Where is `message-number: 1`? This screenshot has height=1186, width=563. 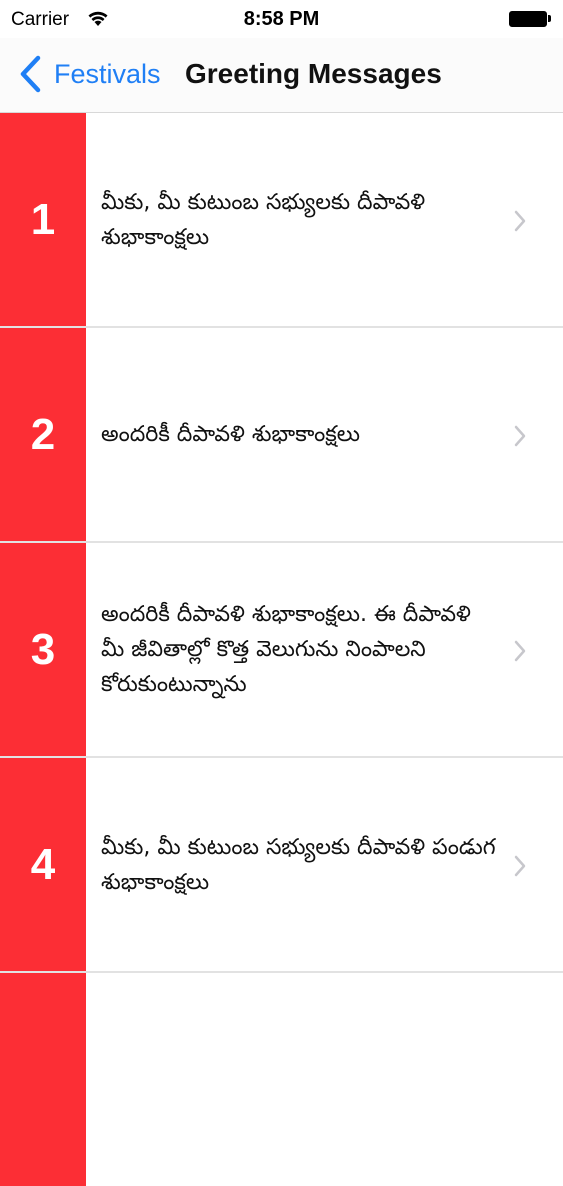
message-number: 1 is located at coordinates (43, 219).